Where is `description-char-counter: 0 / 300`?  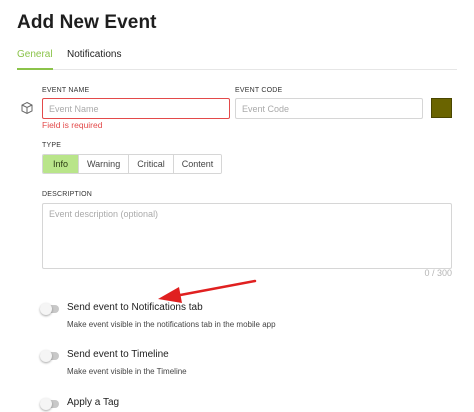 description-char-counter: 0 / 300 is located at coordinates (438, 273).